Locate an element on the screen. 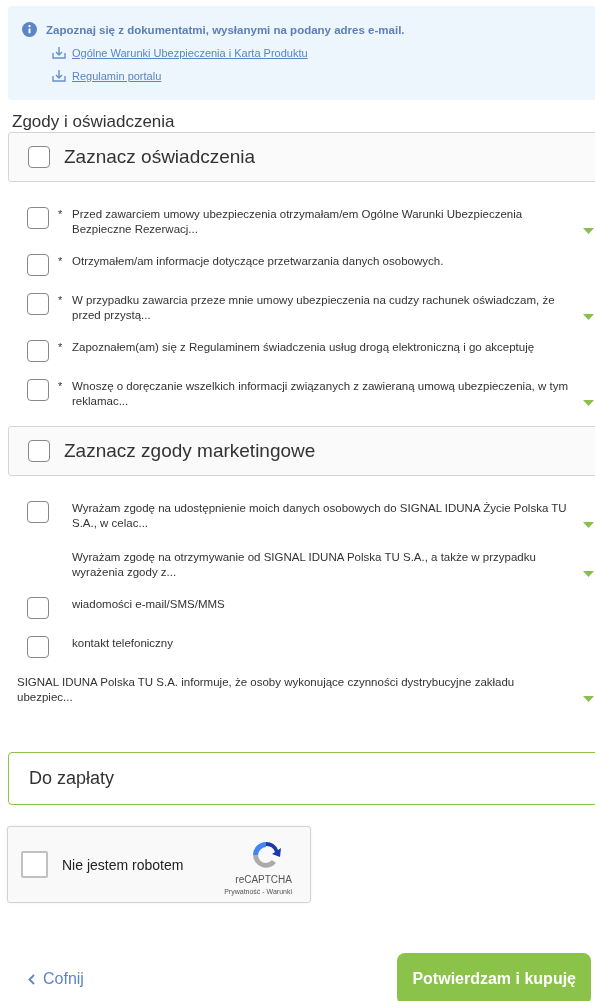 This screenshot has width=595, height=1001. document-link: Ogólne Warunki Ubezpieczenia i Karta Produktu is located at coordinates (190, 52).